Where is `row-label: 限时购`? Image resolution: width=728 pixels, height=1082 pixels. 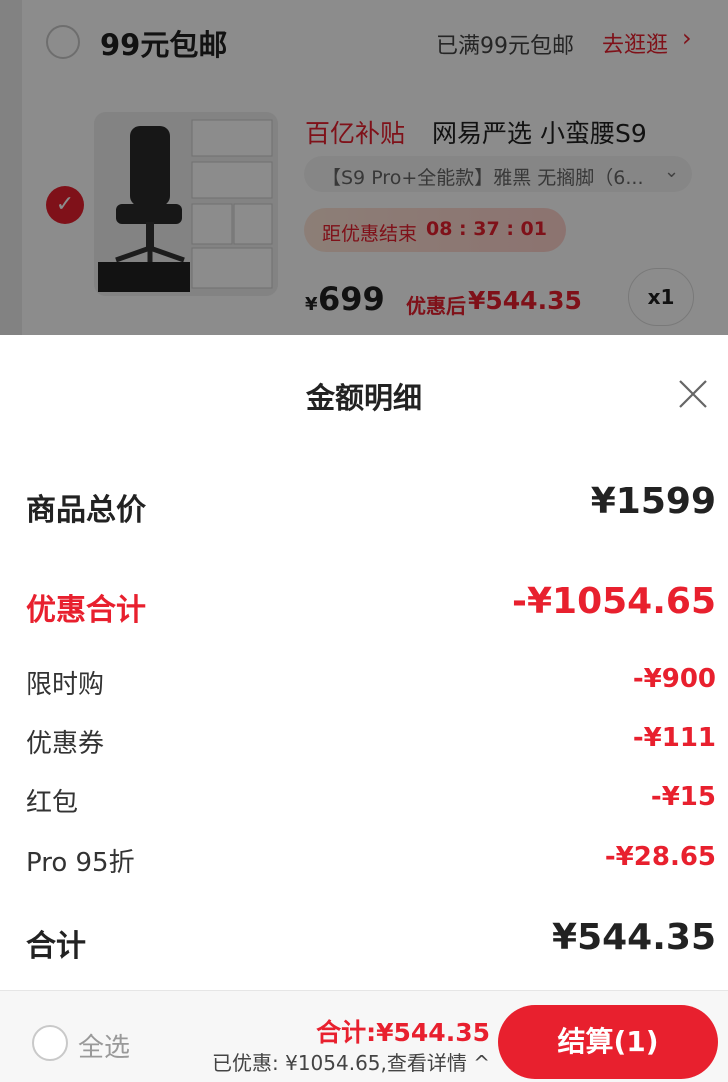
row-label: 限时购 is located at coordinates (65, 685).